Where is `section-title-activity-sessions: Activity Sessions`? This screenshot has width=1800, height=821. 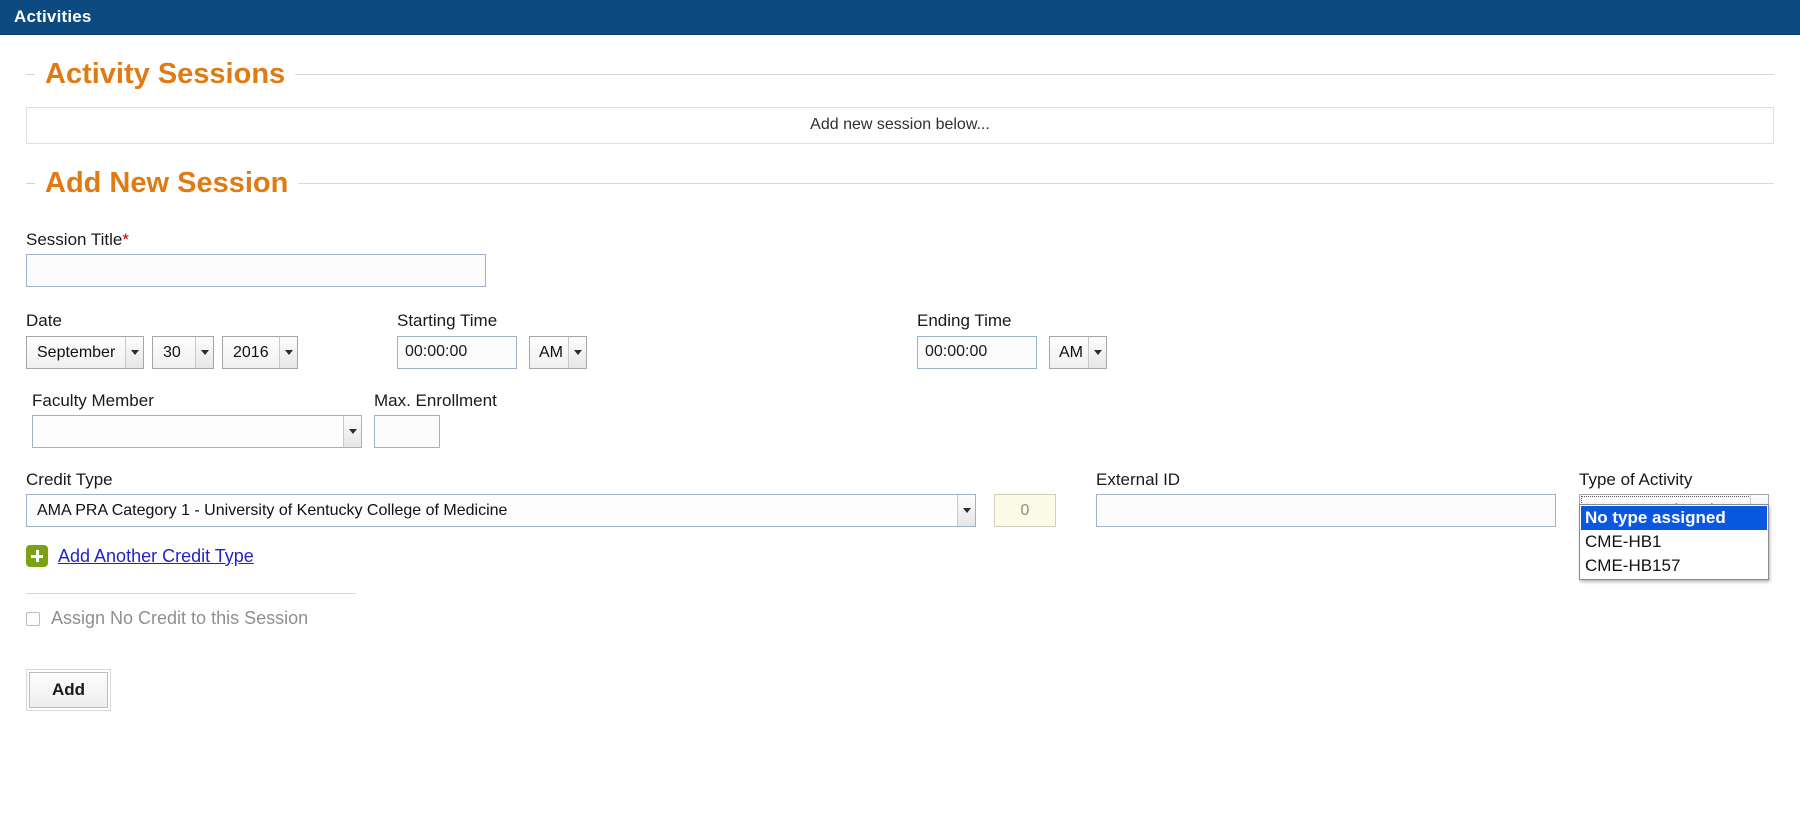 section-title-activity-sessions: Activity Sessions is located at coordinates (165, 74).